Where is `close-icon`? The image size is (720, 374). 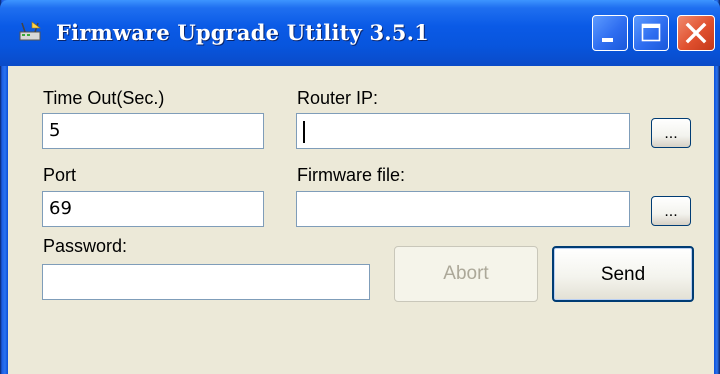 close-icon is located at coordinates (696, 33).